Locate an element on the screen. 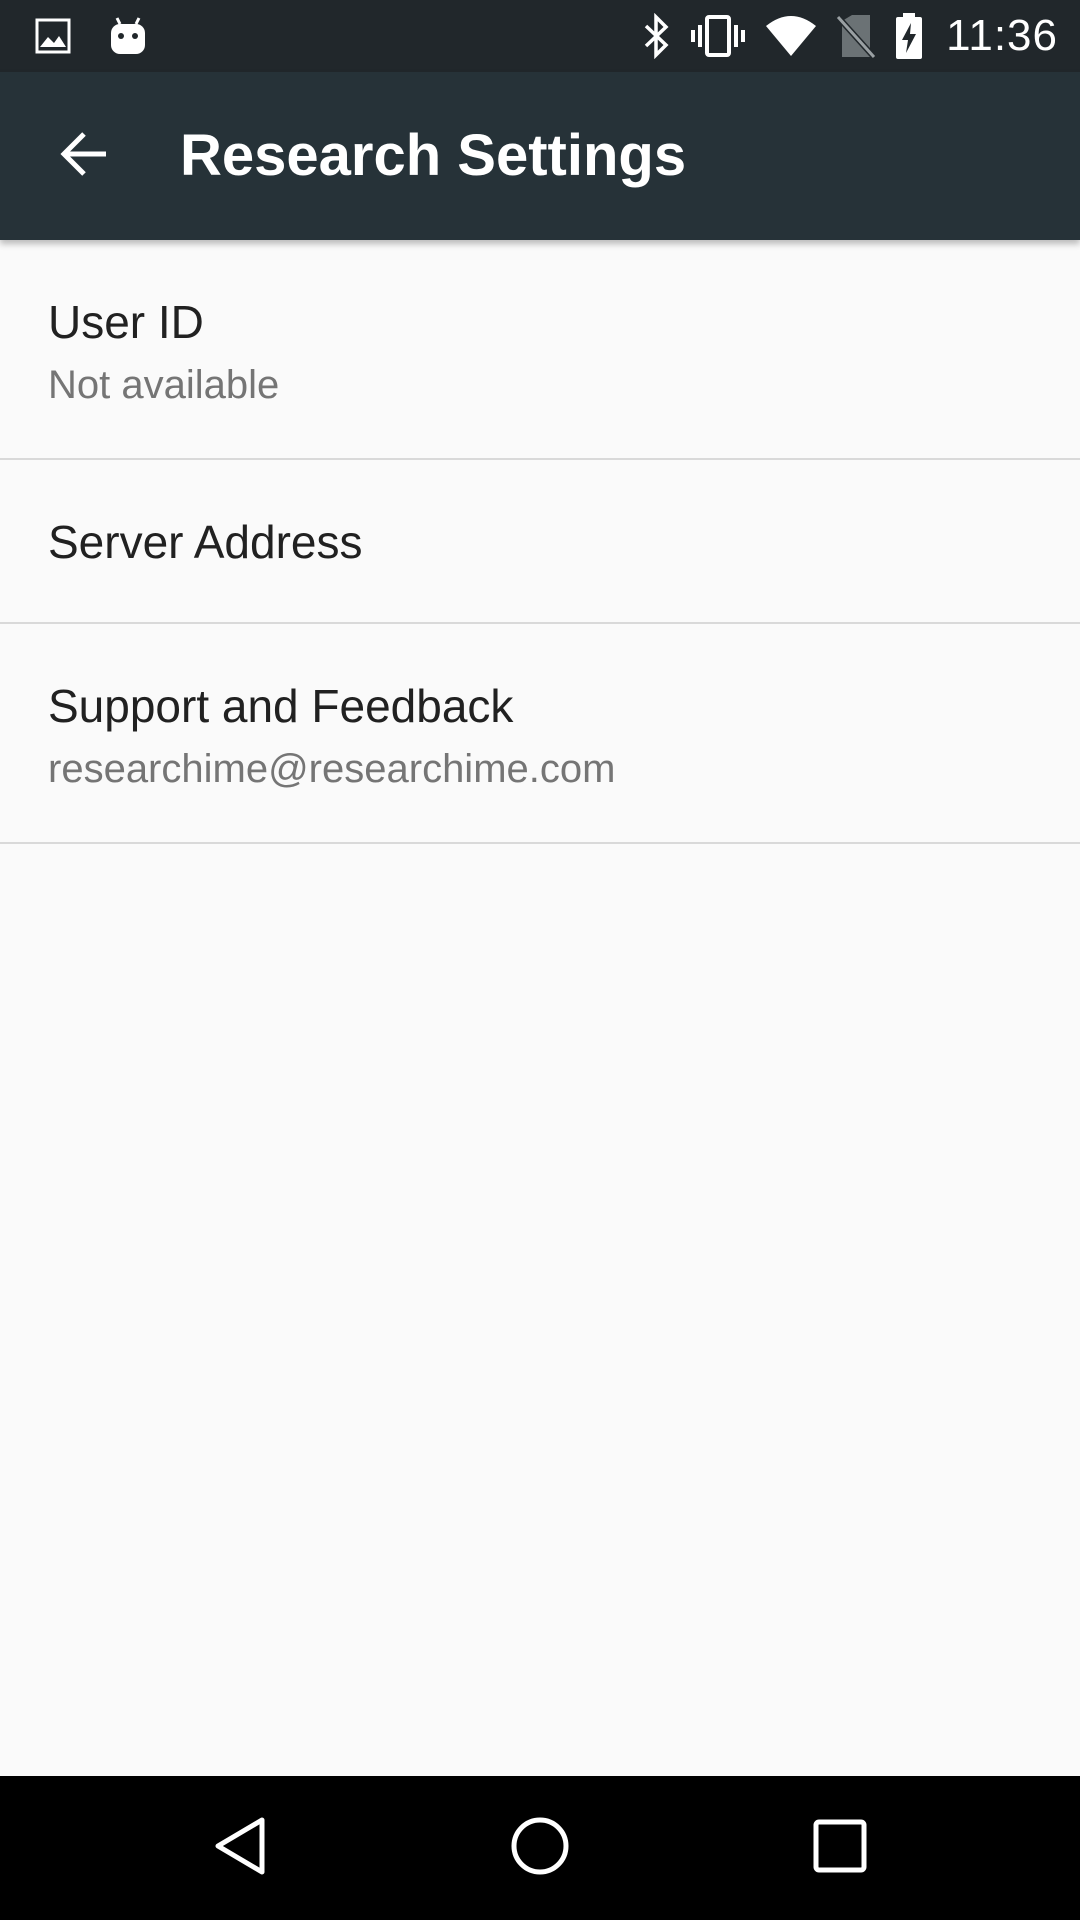  nav-recents-button is located at coordinates (840, 1848).